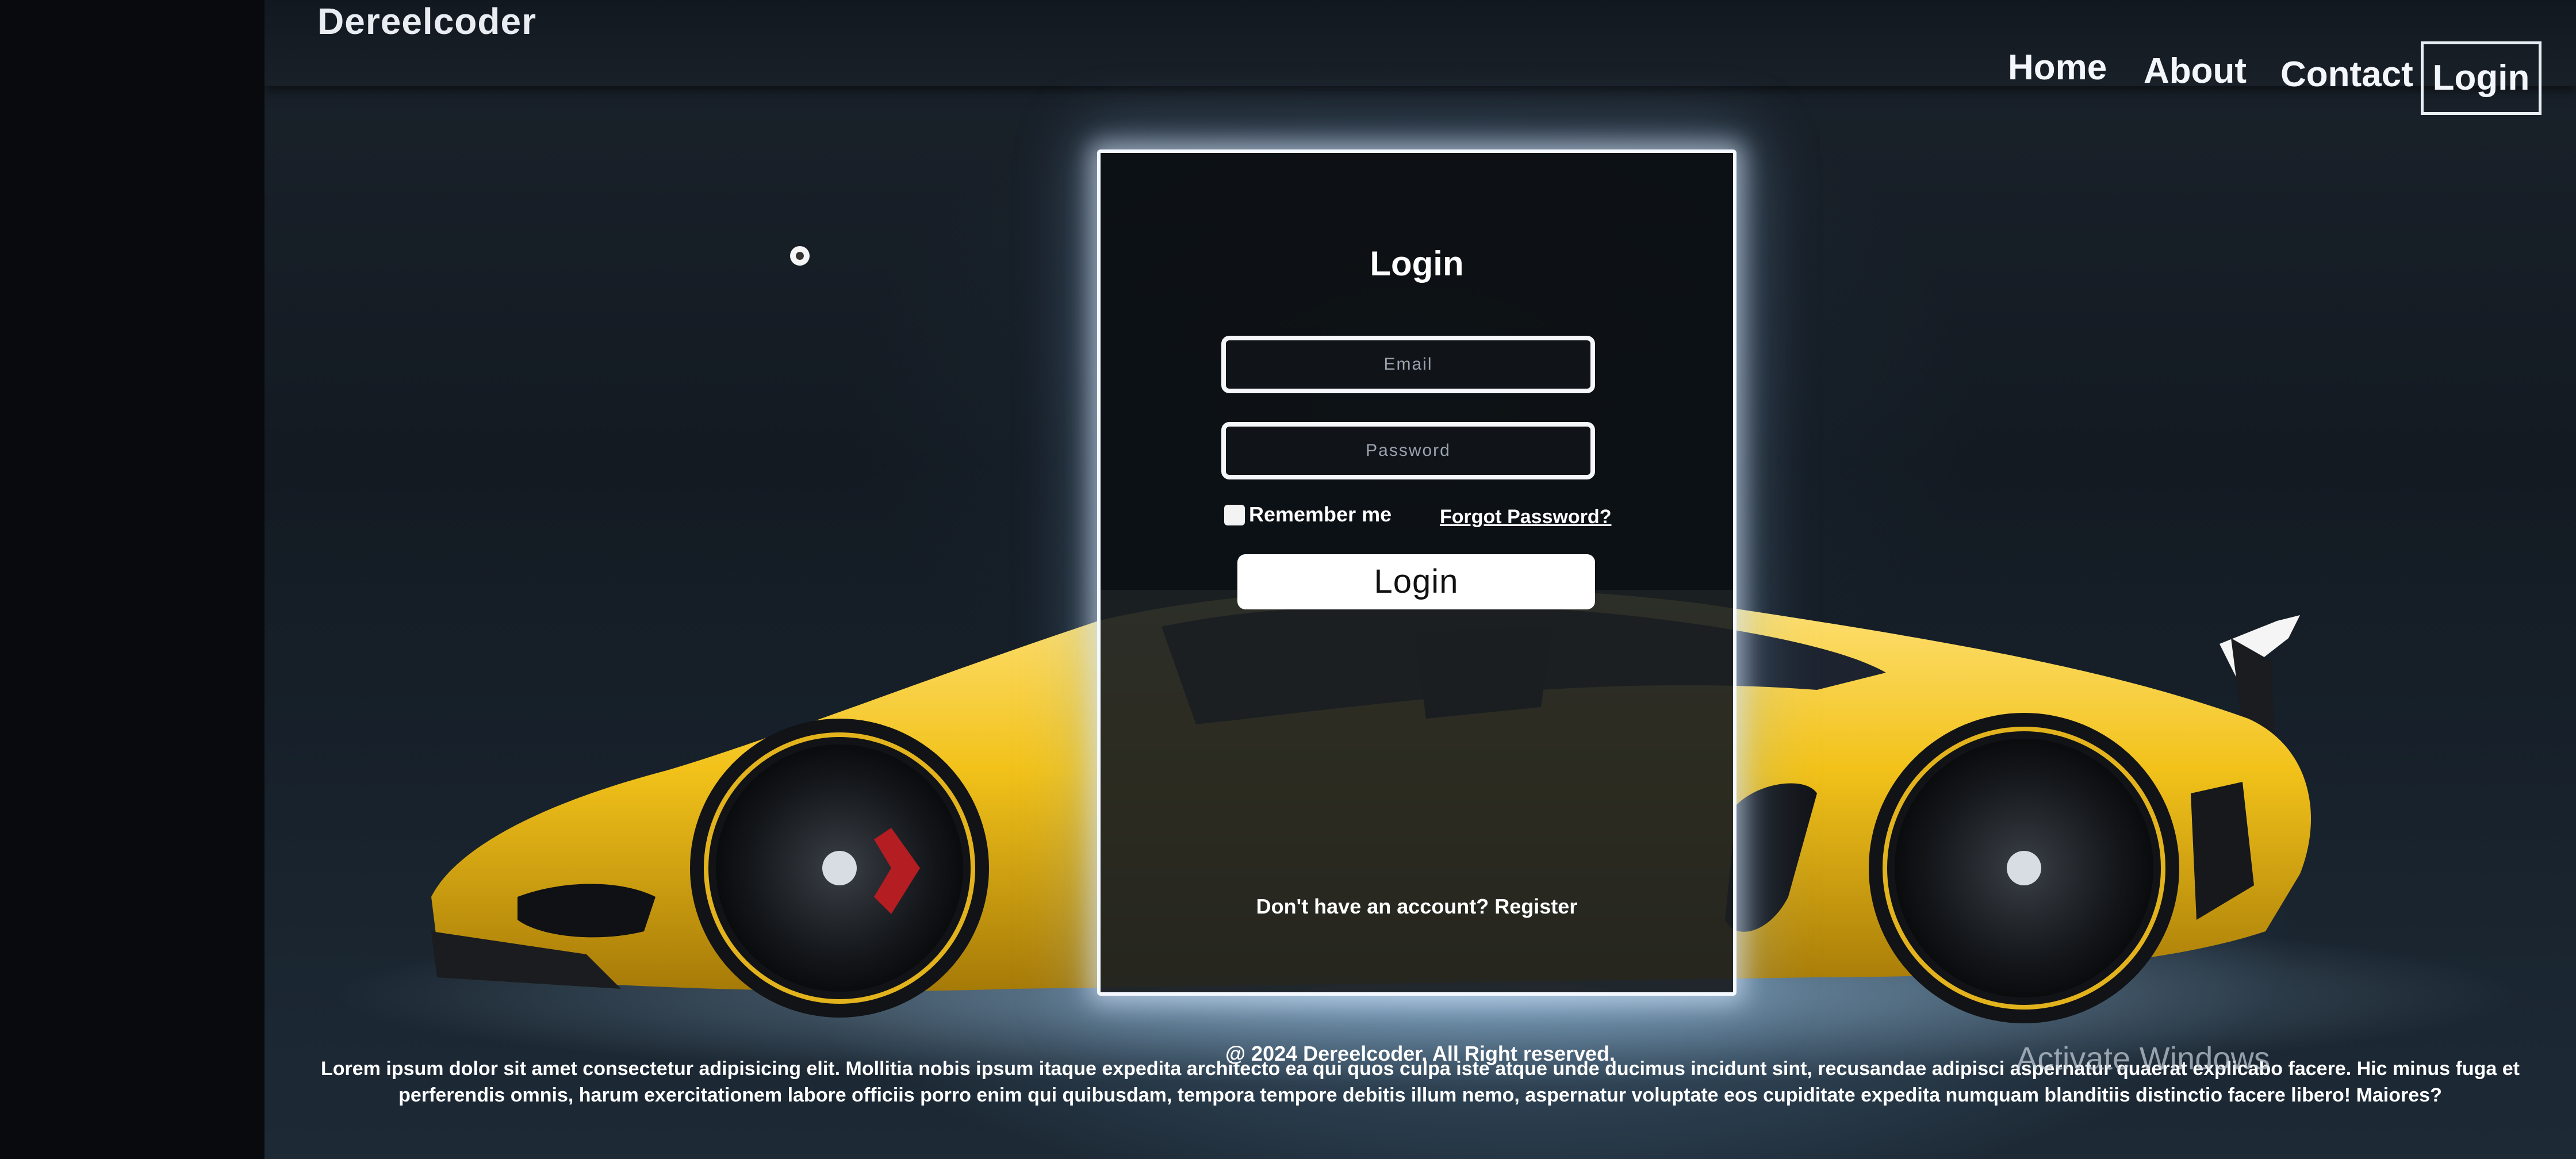  What do you see at coordinates (1417, 907) in the screenshot?
I see `register-link: Don't have an account? Register` at bounding box center [1417, 907].